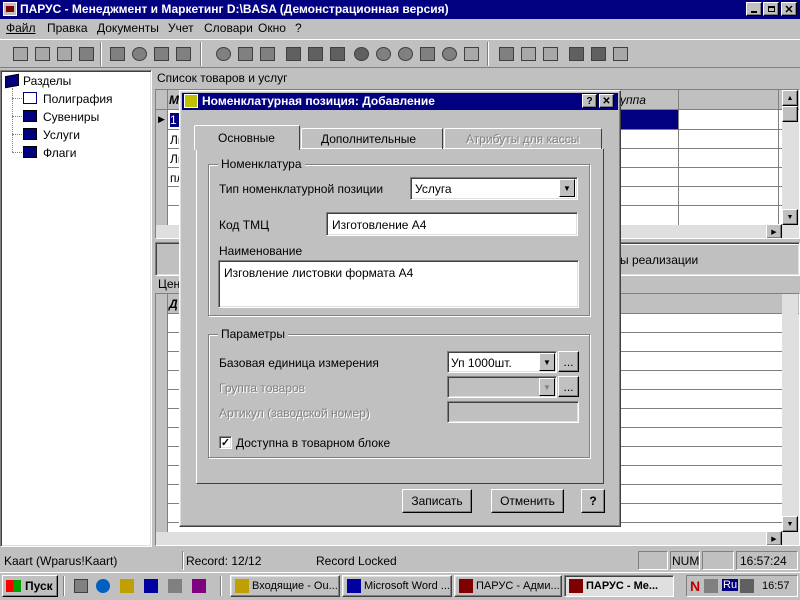  Describe the element at coordinates (730, 585) in the screenshot. I see `tray-language: Ru` at that location.